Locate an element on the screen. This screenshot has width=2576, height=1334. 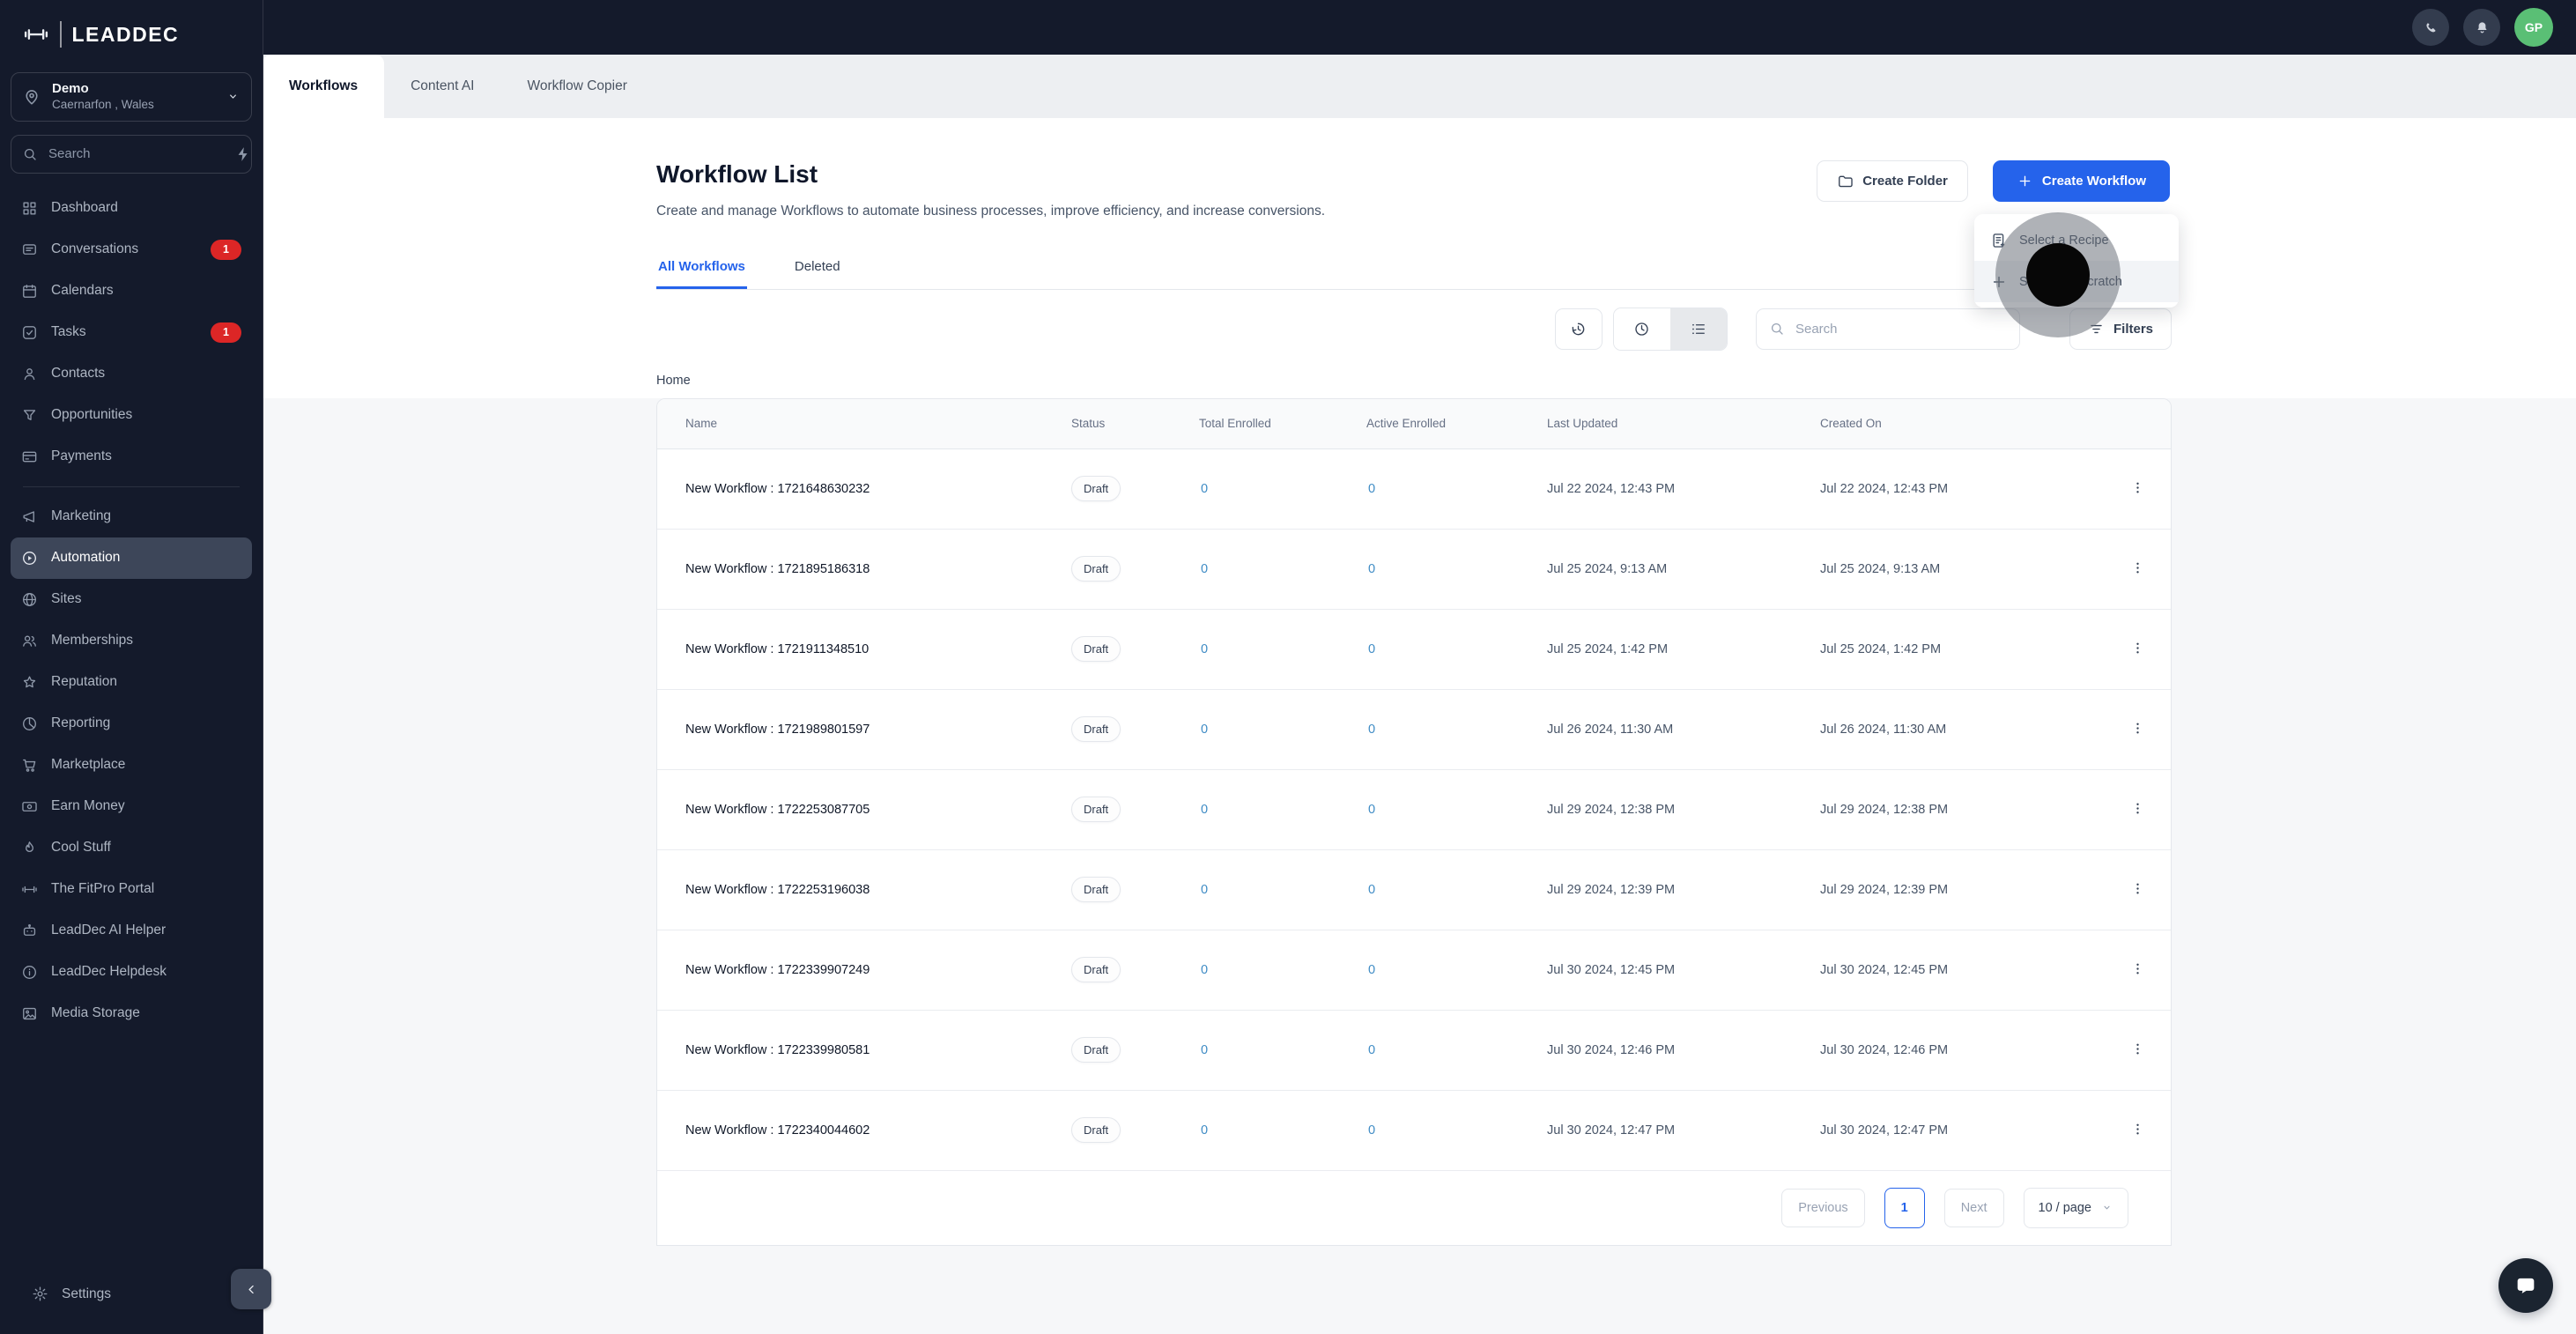
workflow-name: New Workflow : 1722340044602 is located at coordinates (878, 1130).